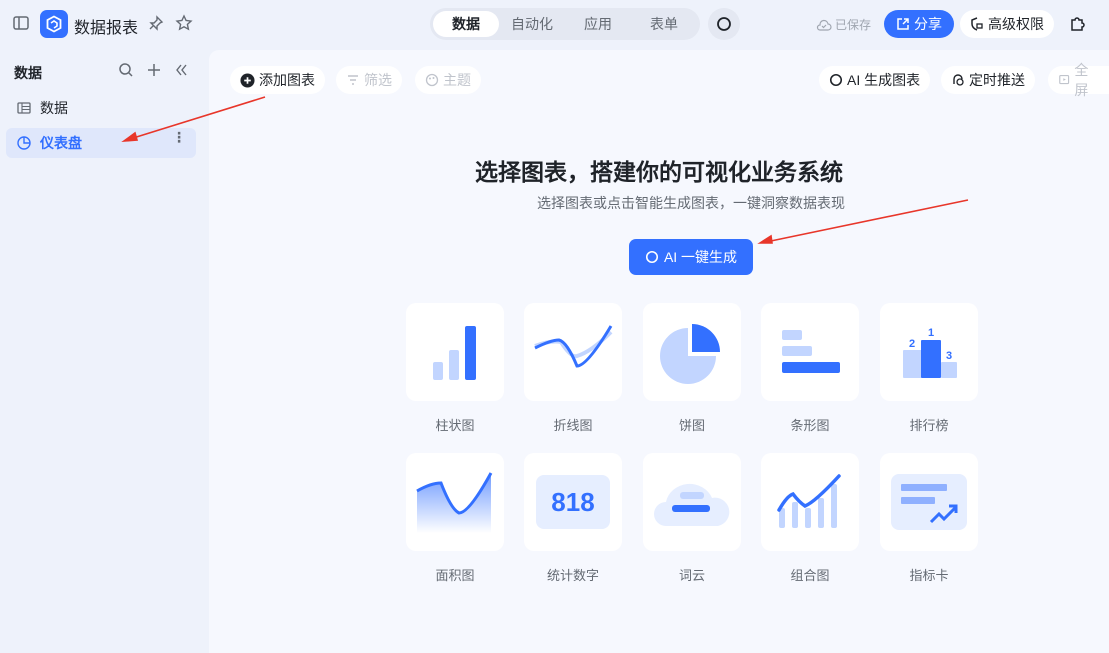 The width and height of the screenshot is (1109, 653). What do you see at coordinates (810, 425) in the screenshot?
I see `chart-type-label: 条形图` at bounding box center [810, 425].